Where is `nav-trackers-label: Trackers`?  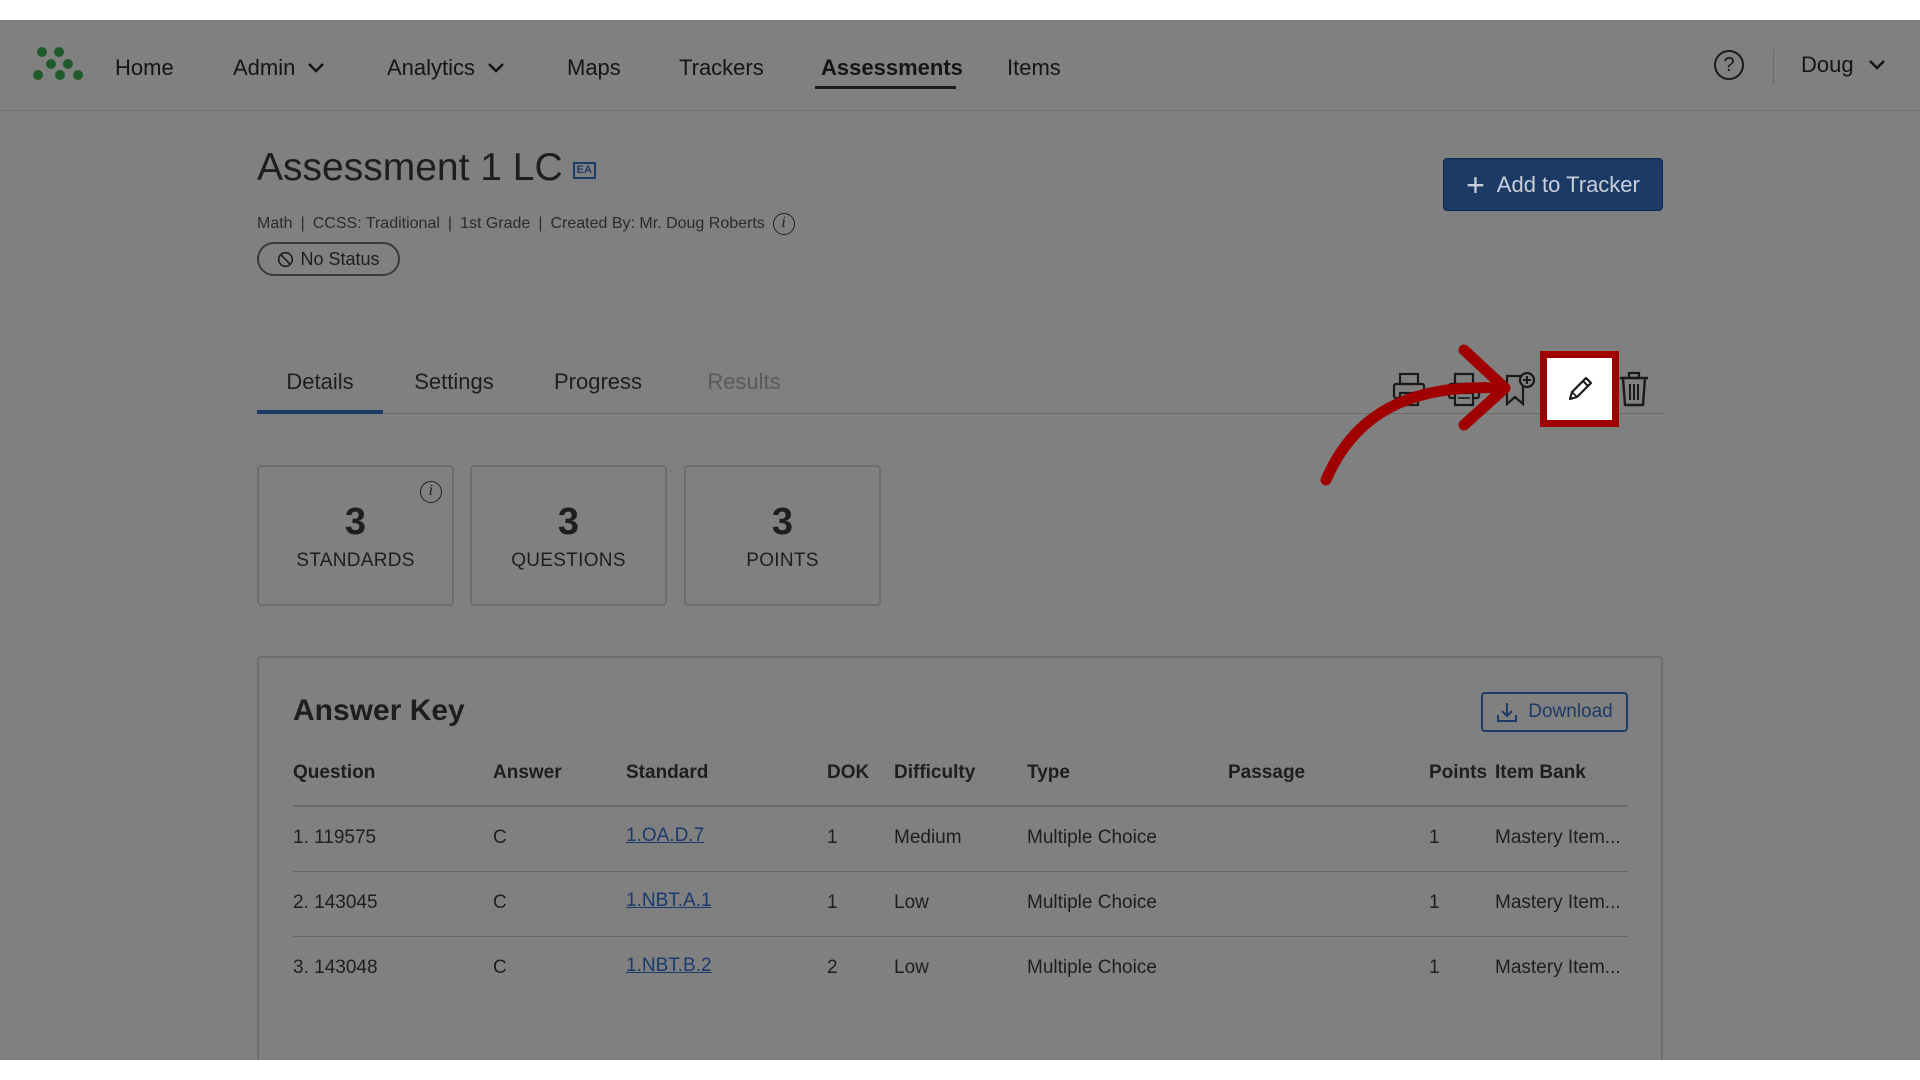 nav-trackers-label: Trackers is located at coordinates (721, 67).